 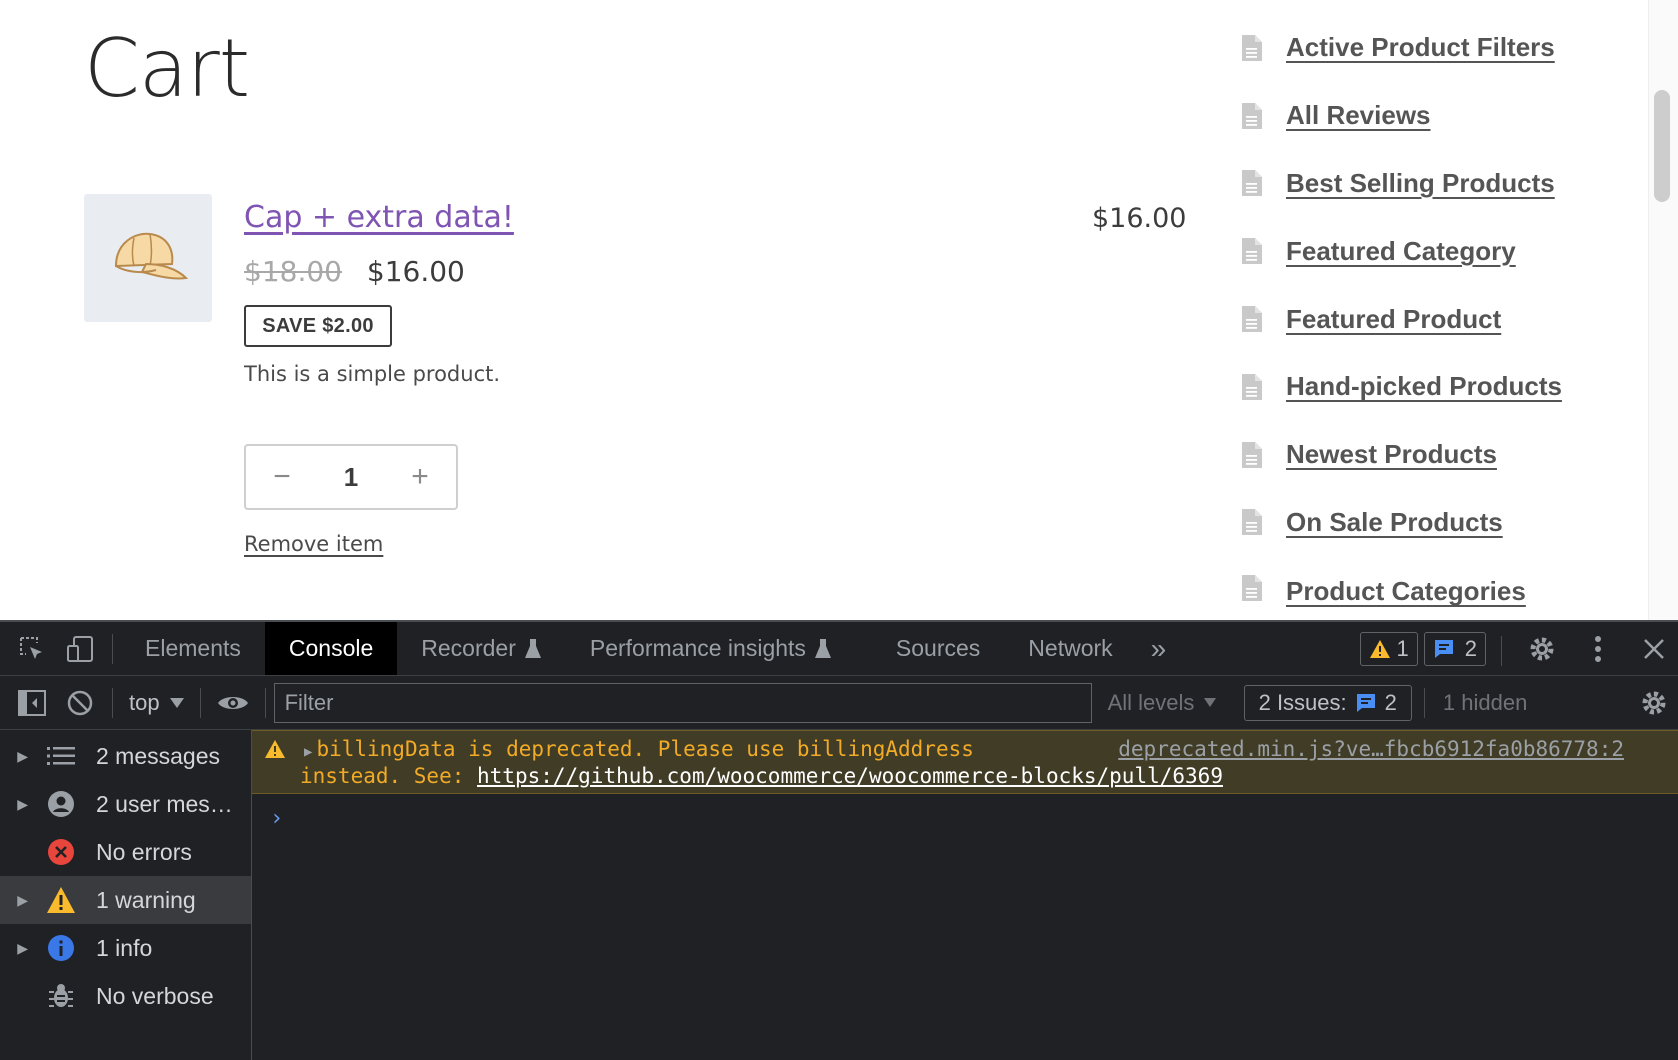 What do you see at coordinates (233, 702) in the screenshot?
I see `live-expression-eye-icon` at bounding box center [233, 702].